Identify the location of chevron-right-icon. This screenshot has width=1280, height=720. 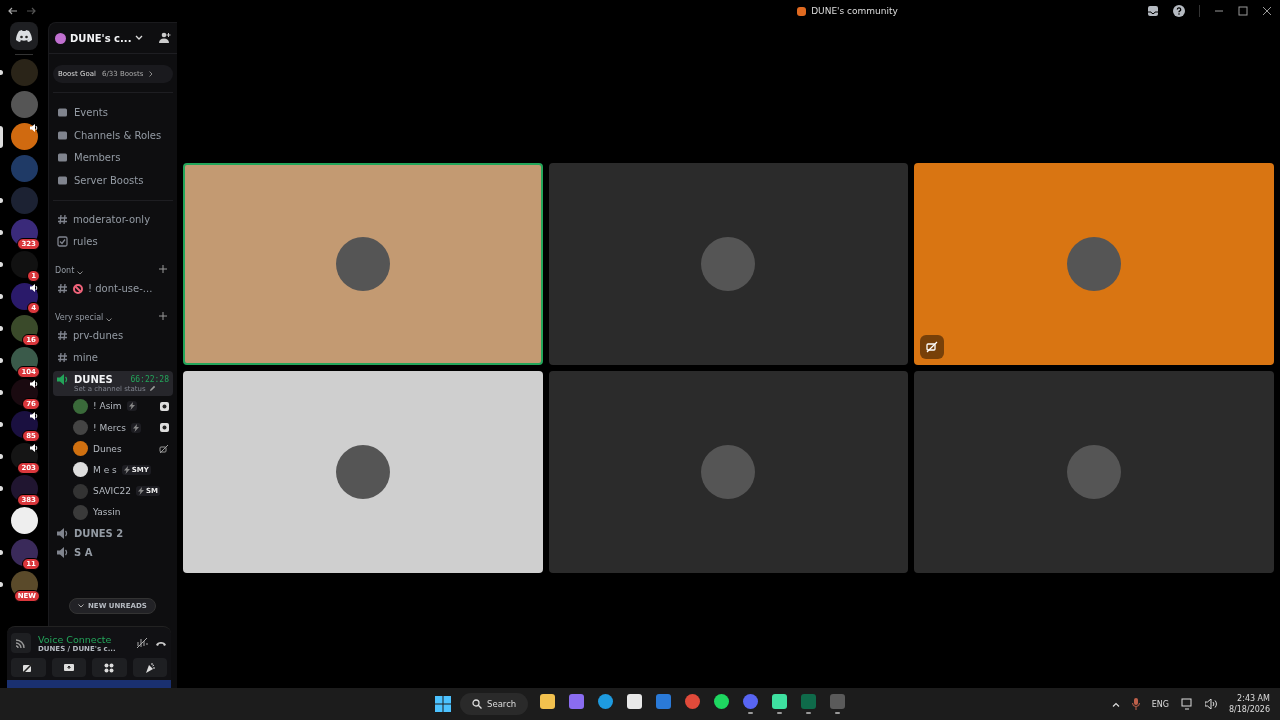
(151, 74).